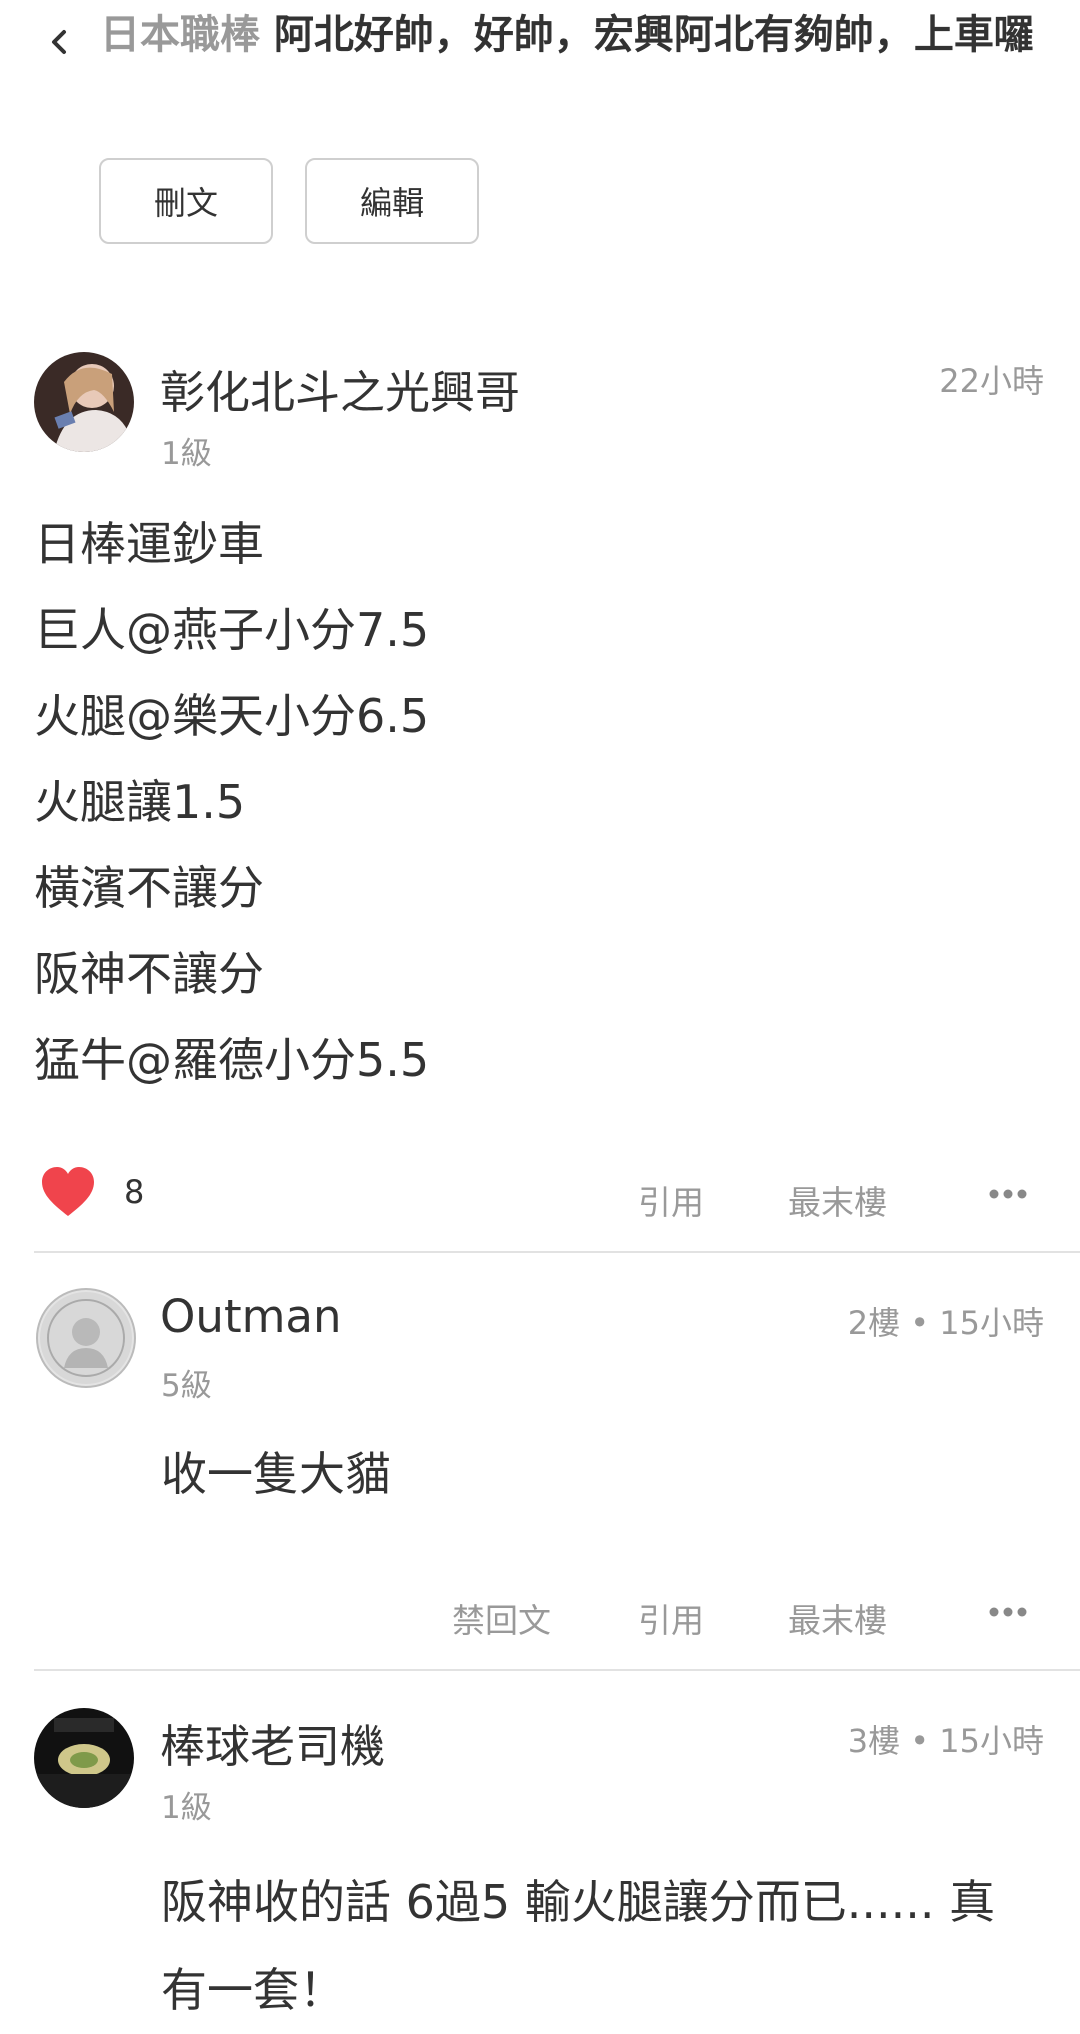  Describe the element at coordinates (340, 388) in the screenshot. I see `author-name: 彰化北斗之光興哥` at that location.